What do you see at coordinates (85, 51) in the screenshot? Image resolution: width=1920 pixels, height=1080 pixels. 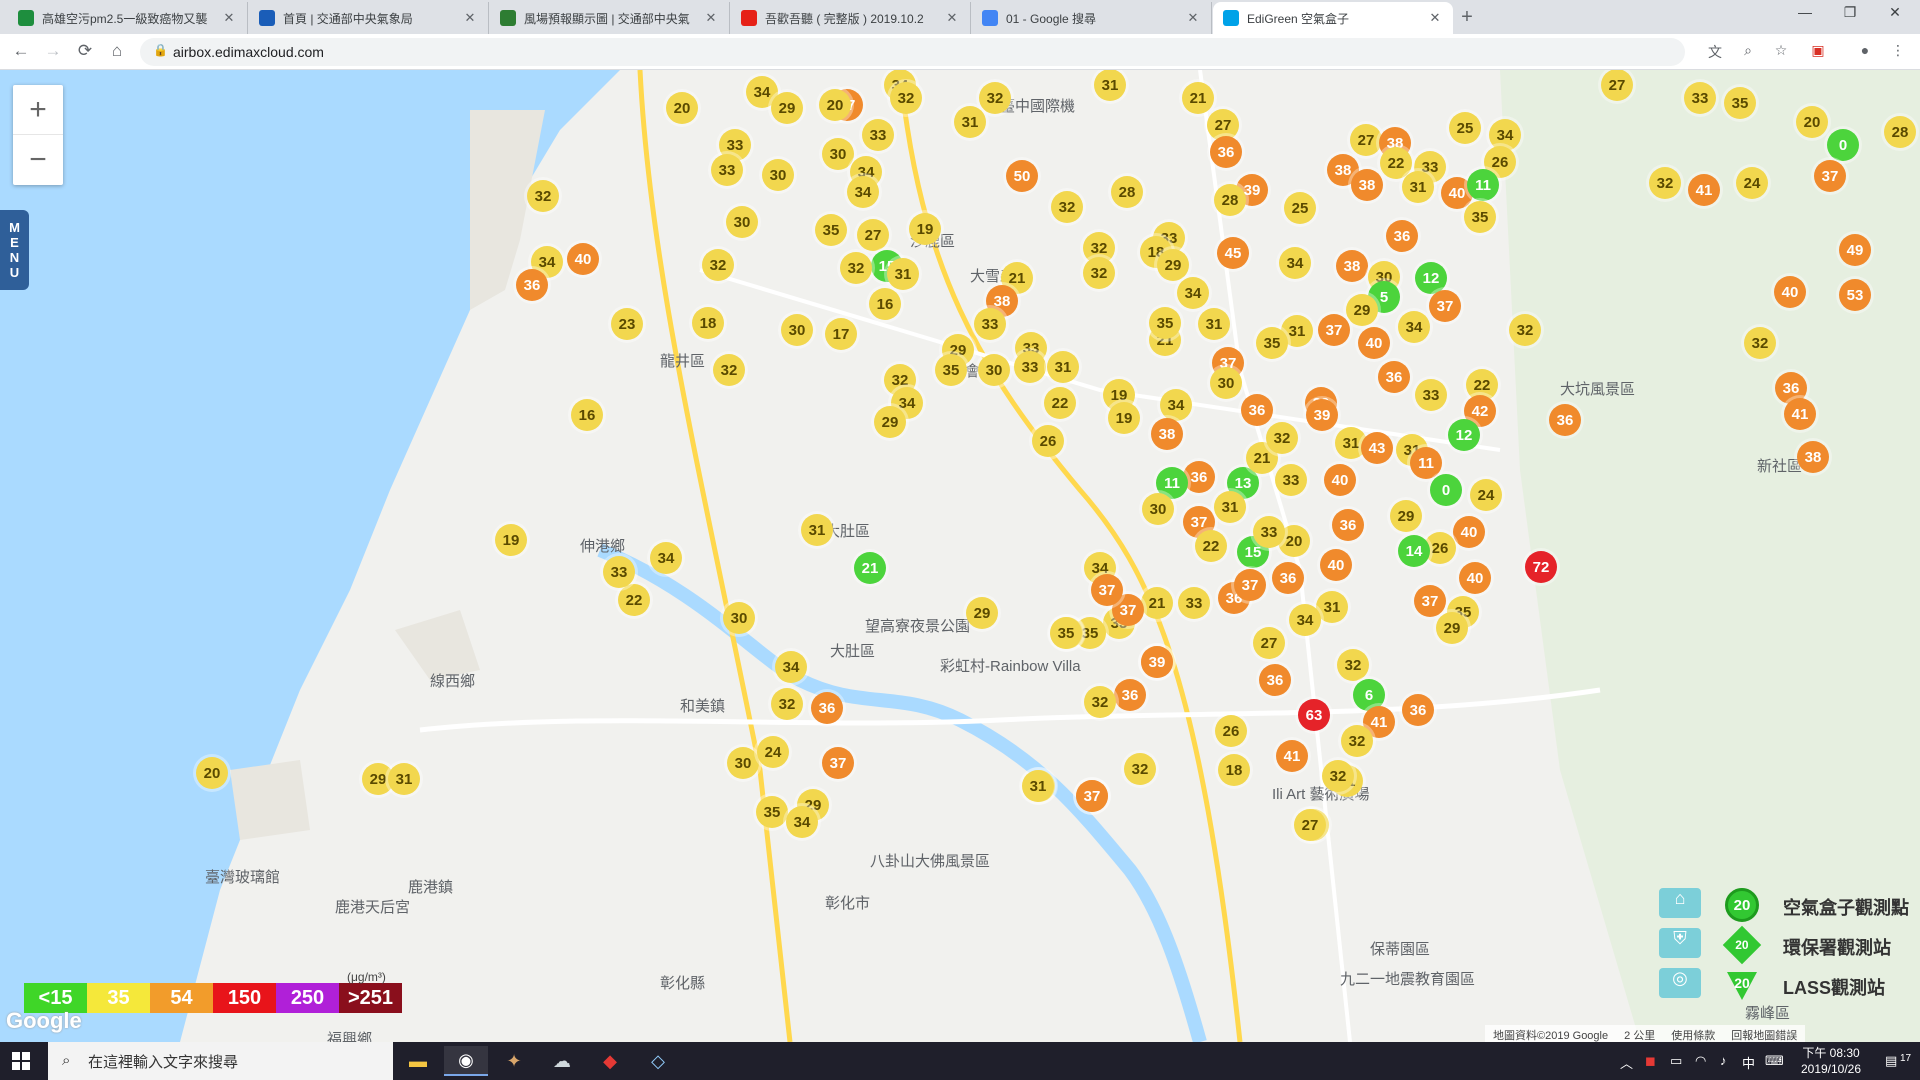 I see `reload-icon: ⟳` at bounding box center [85, 51].